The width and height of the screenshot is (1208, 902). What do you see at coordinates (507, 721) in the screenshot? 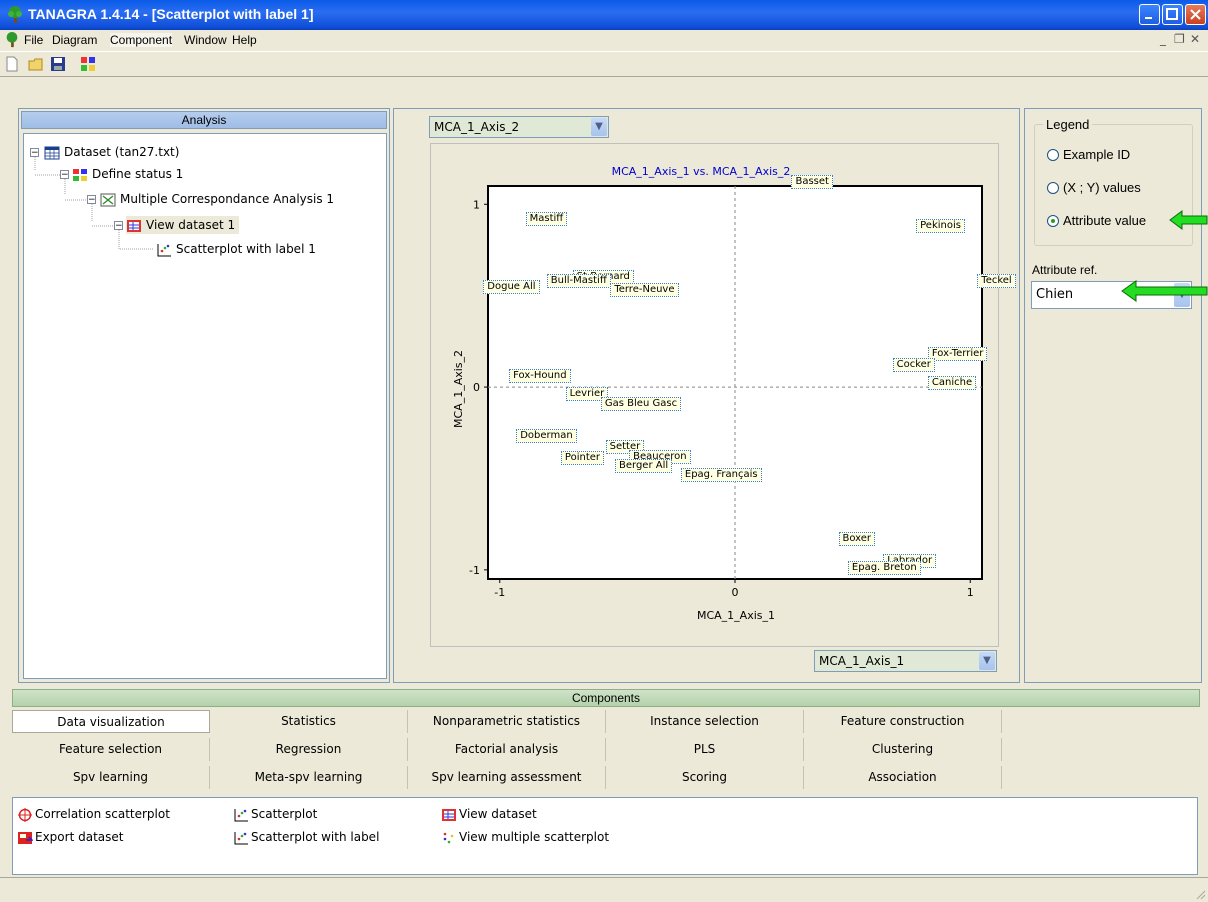
I see `tab-nonparametric-statistics: Nonparametric statistics` at bounding box center [507, 721].